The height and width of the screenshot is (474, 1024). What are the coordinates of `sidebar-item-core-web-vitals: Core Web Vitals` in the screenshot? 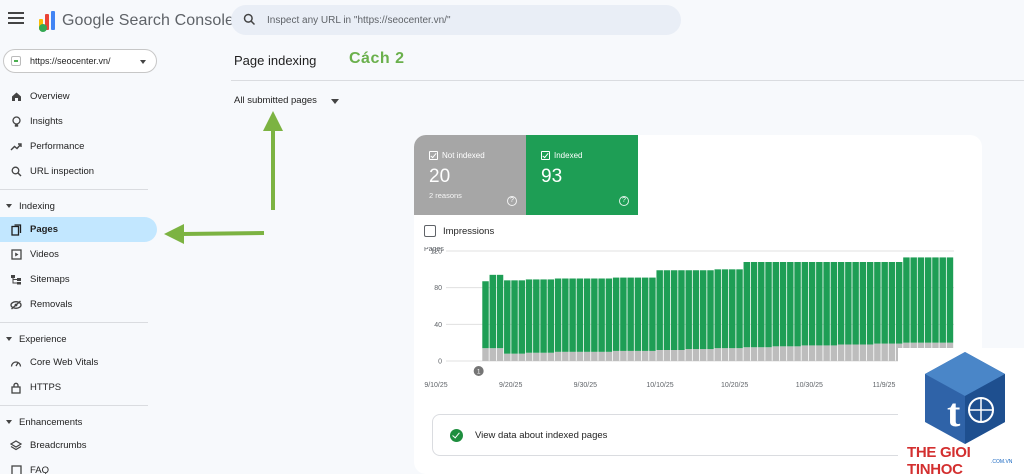 It's located at (78, 362).